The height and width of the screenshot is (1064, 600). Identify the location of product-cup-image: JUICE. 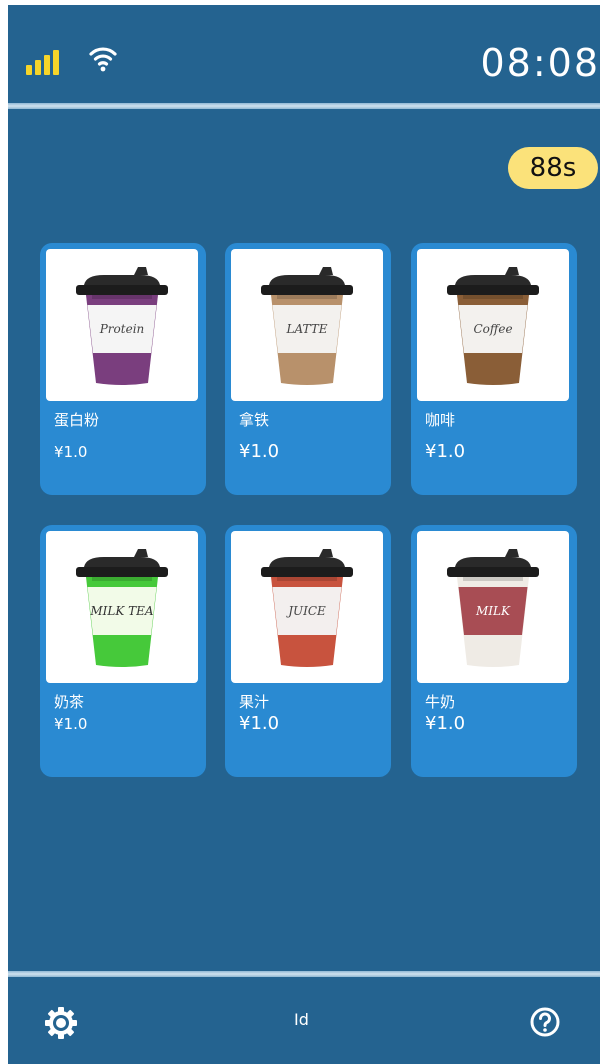
(307, 607).